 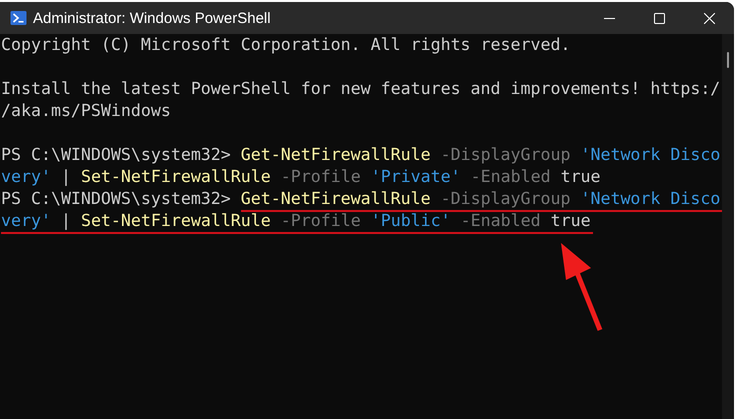 I want to click on window-title: Administrator: Windows PowerShell, so click(x=152, y=18).